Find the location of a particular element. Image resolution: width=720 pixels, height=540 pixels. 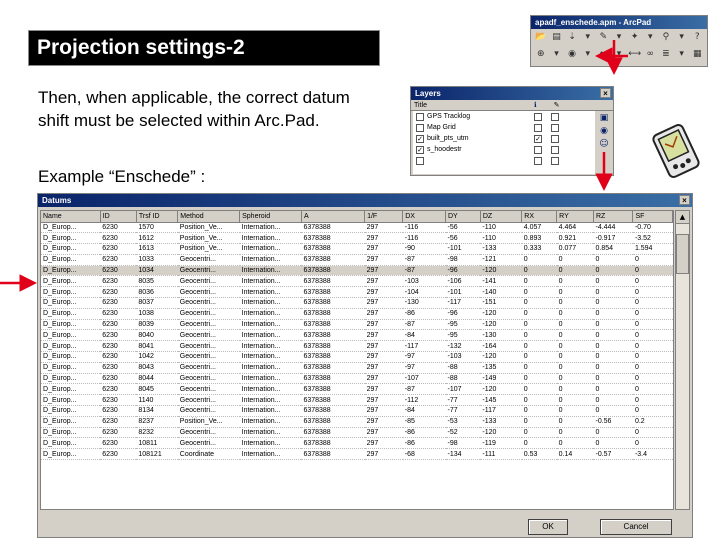

column-header: RX is located at coordinates (539, 217).